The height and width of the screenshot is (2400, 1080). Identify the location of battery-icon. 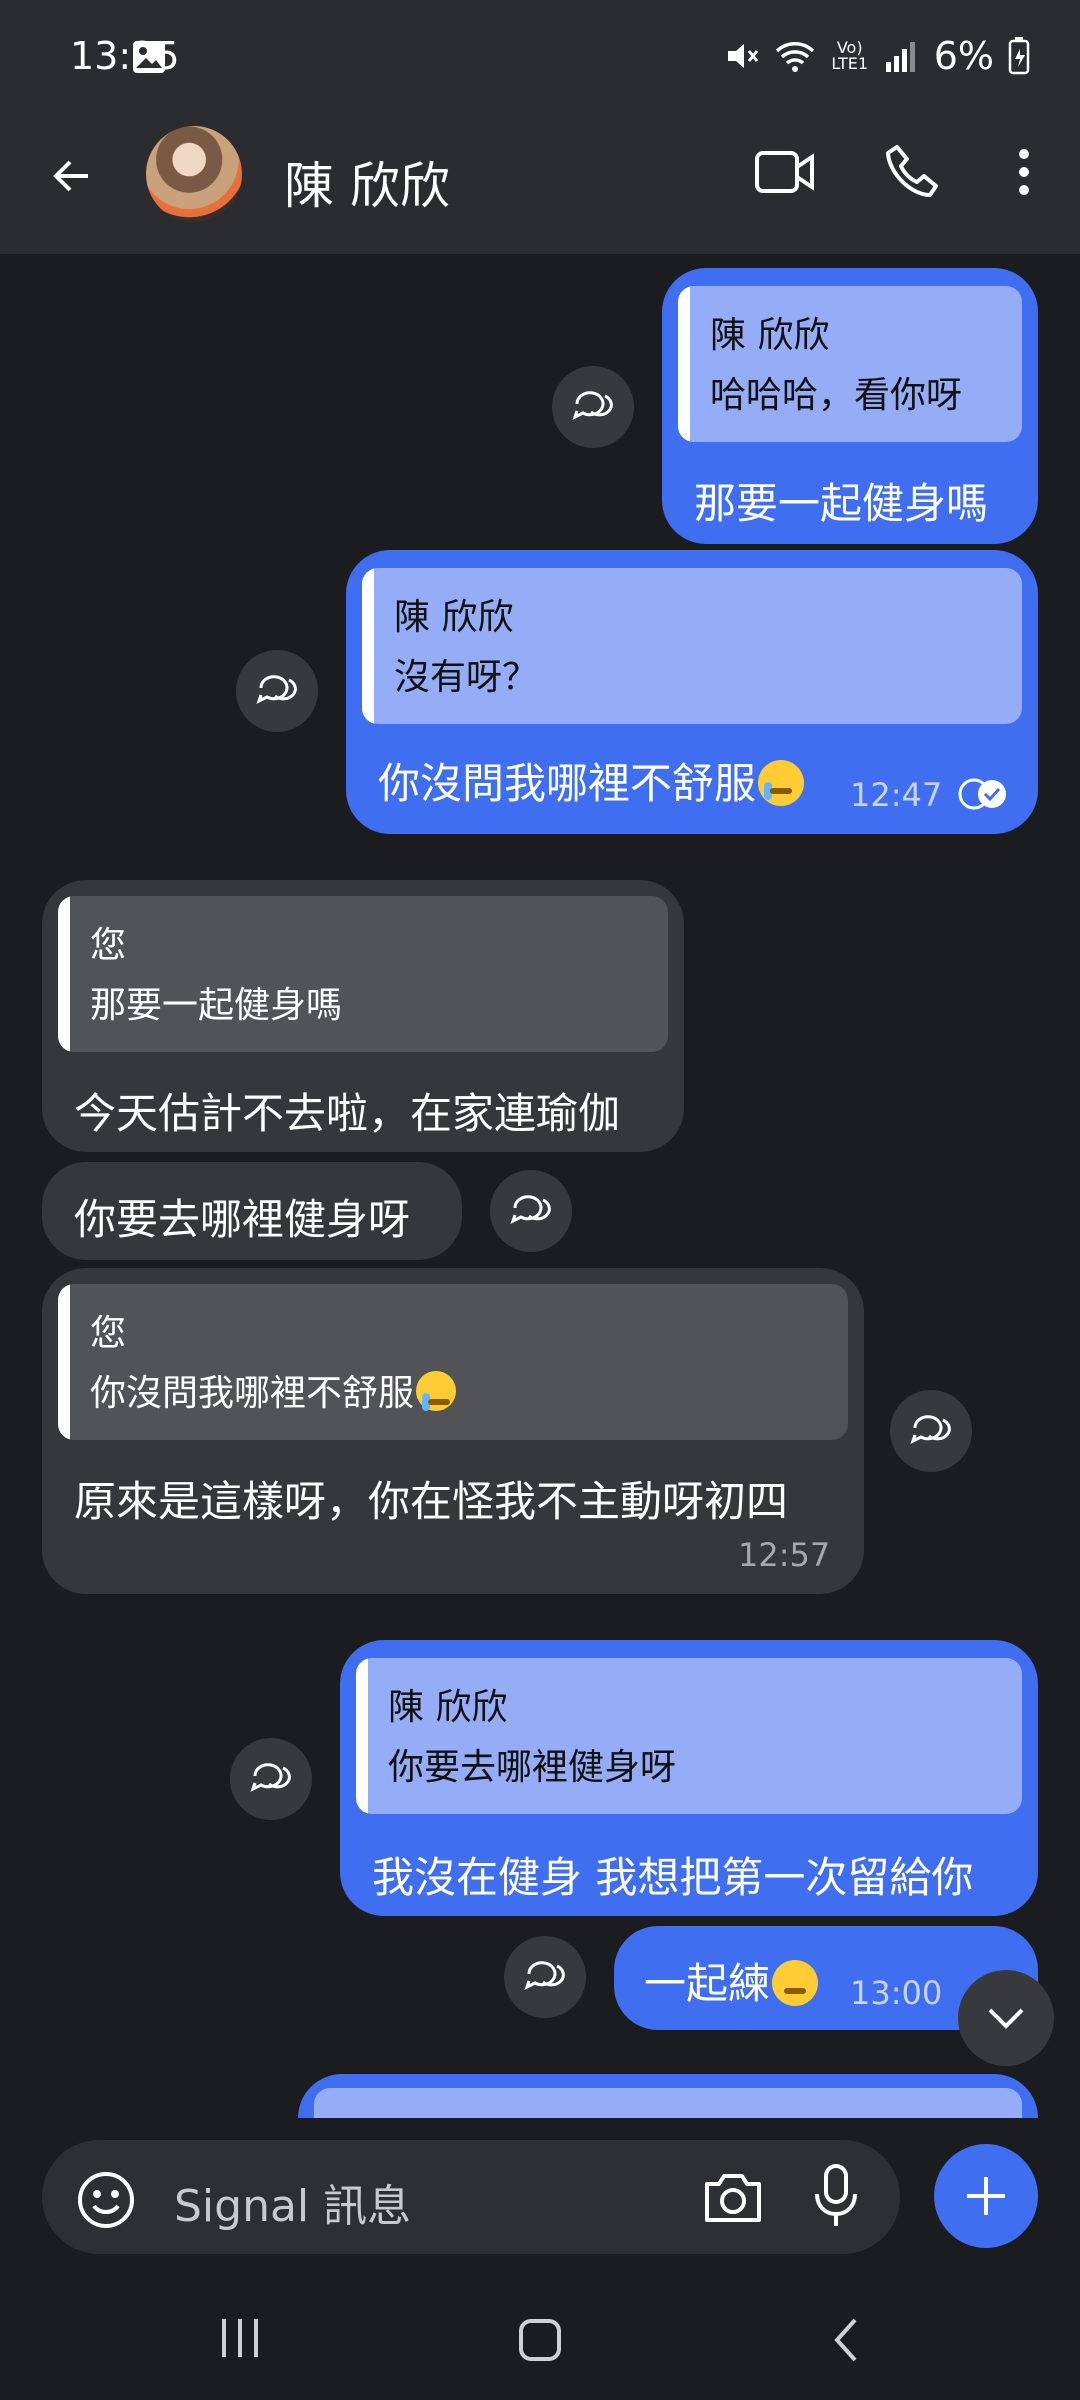
(1019, 56).